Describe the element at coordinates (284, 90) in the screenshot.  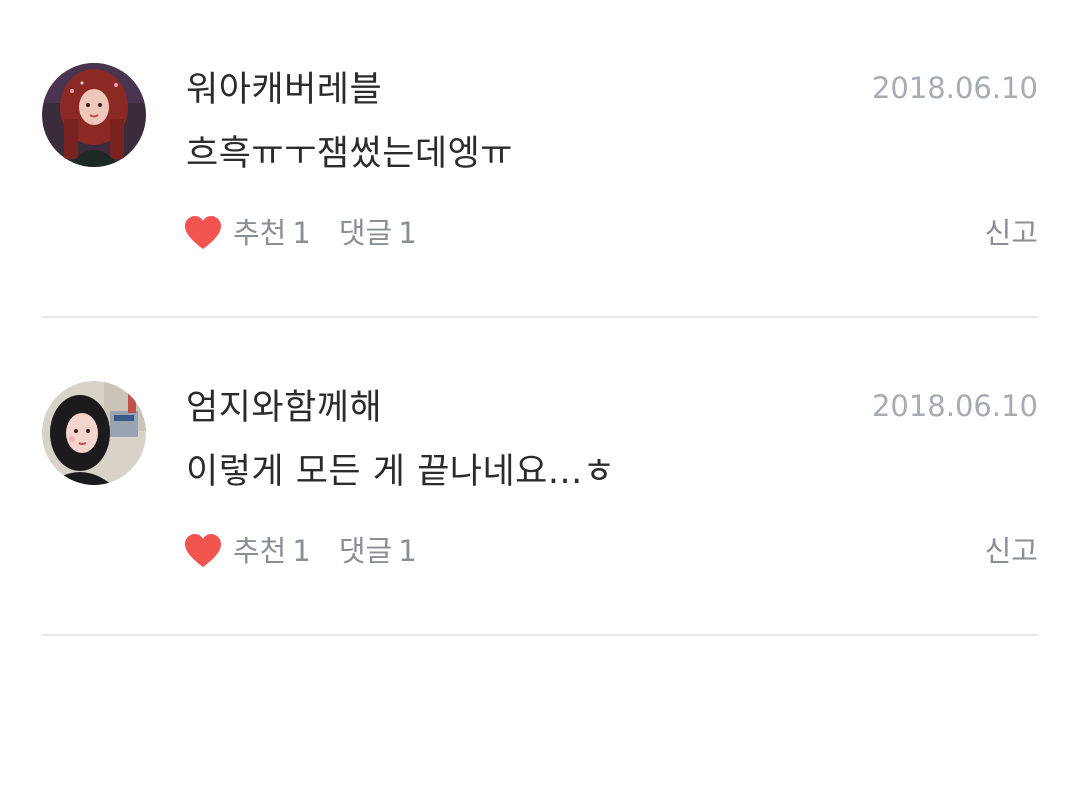
I see `username: 워아캐버레블` at that location.